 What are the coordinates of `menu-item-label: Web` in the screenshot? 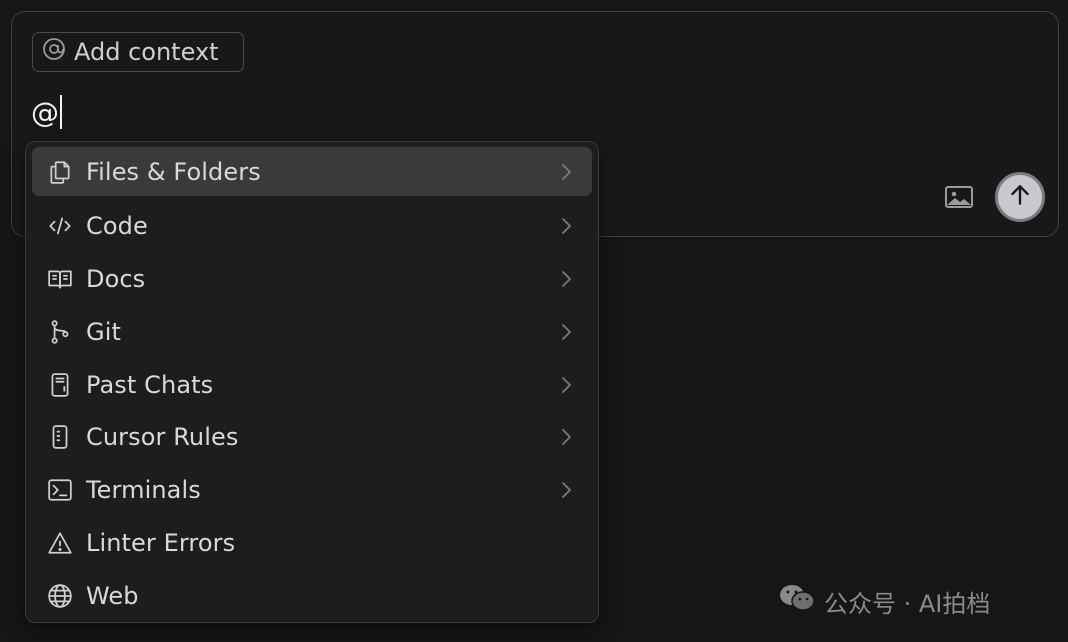 It's located at (112, 595).